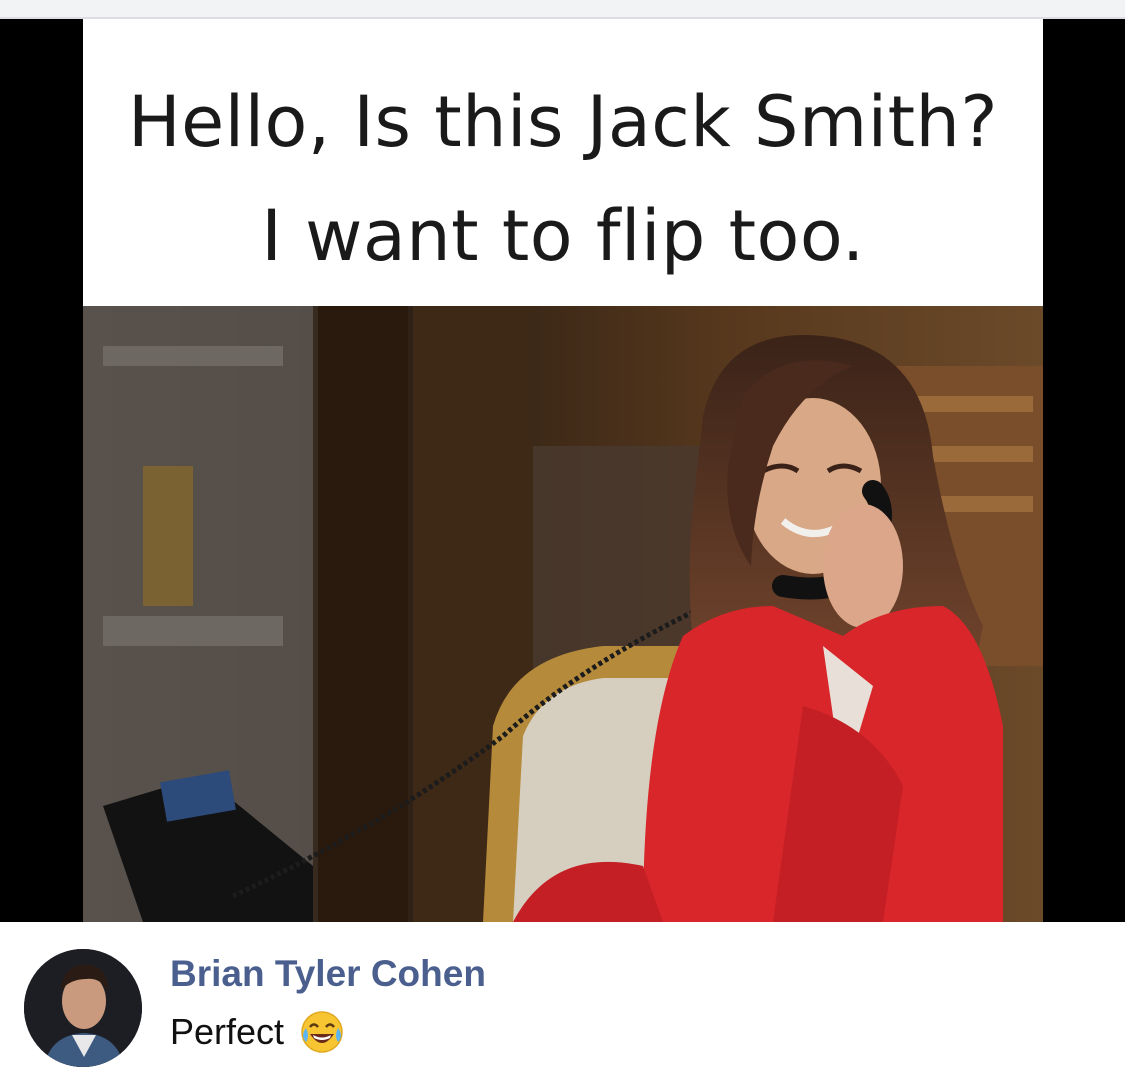 Image resolution: width=1125 pixels, height=1072 pixels. I want to click on meme-caption-line-2: I want to flip too., so click(563, 236).